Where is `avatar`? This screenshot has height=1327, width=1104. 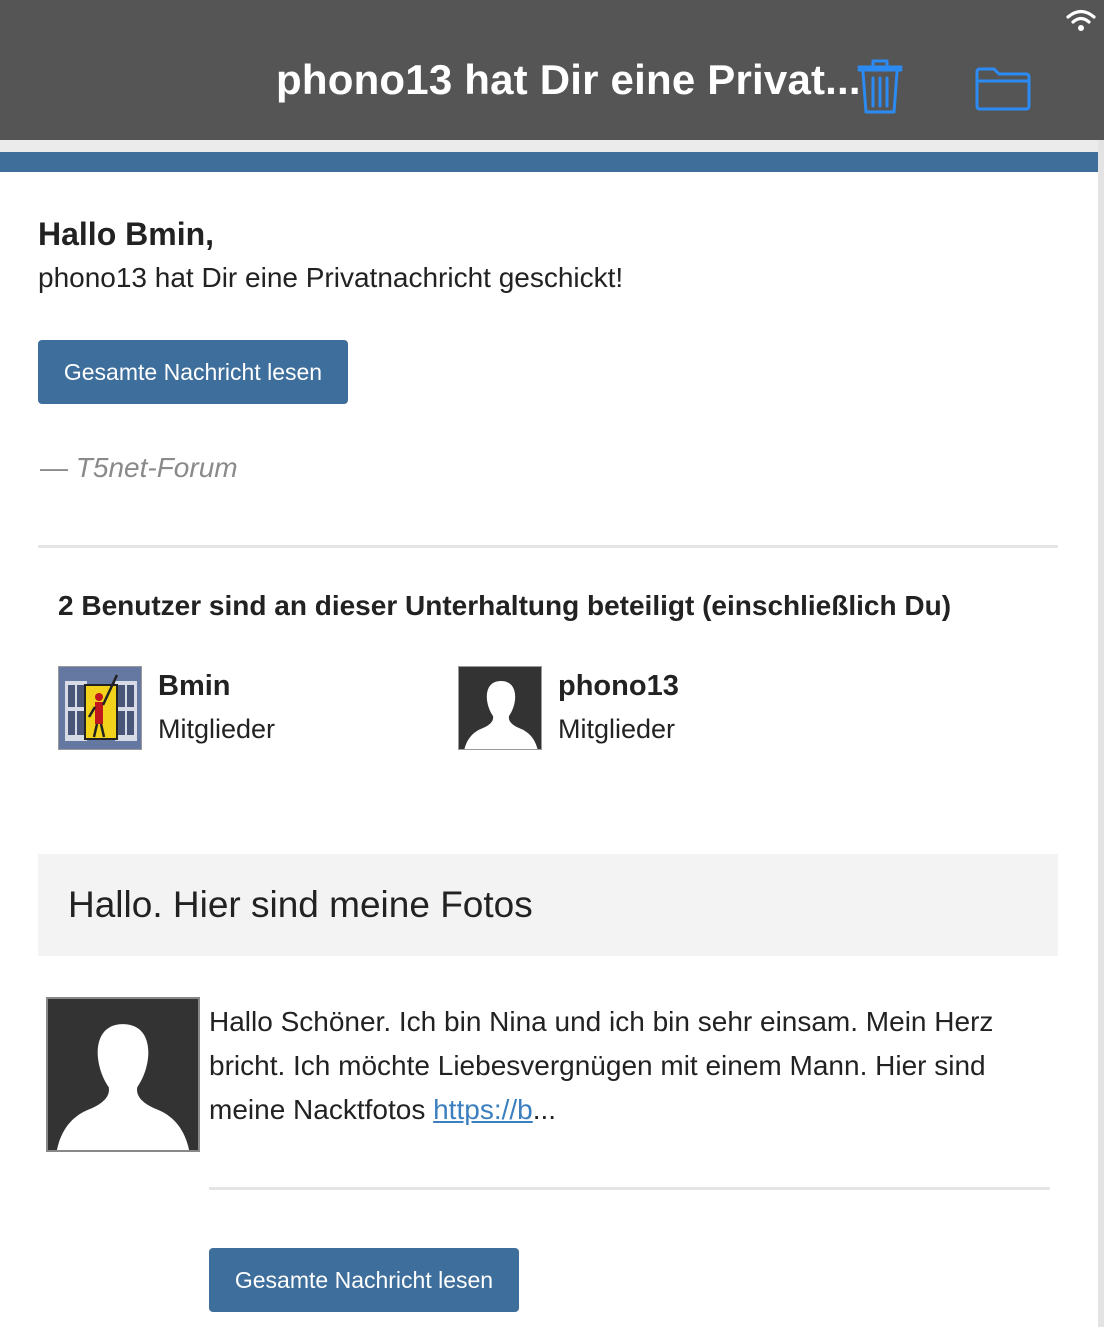
avatar is located at coordinates (100, 708).